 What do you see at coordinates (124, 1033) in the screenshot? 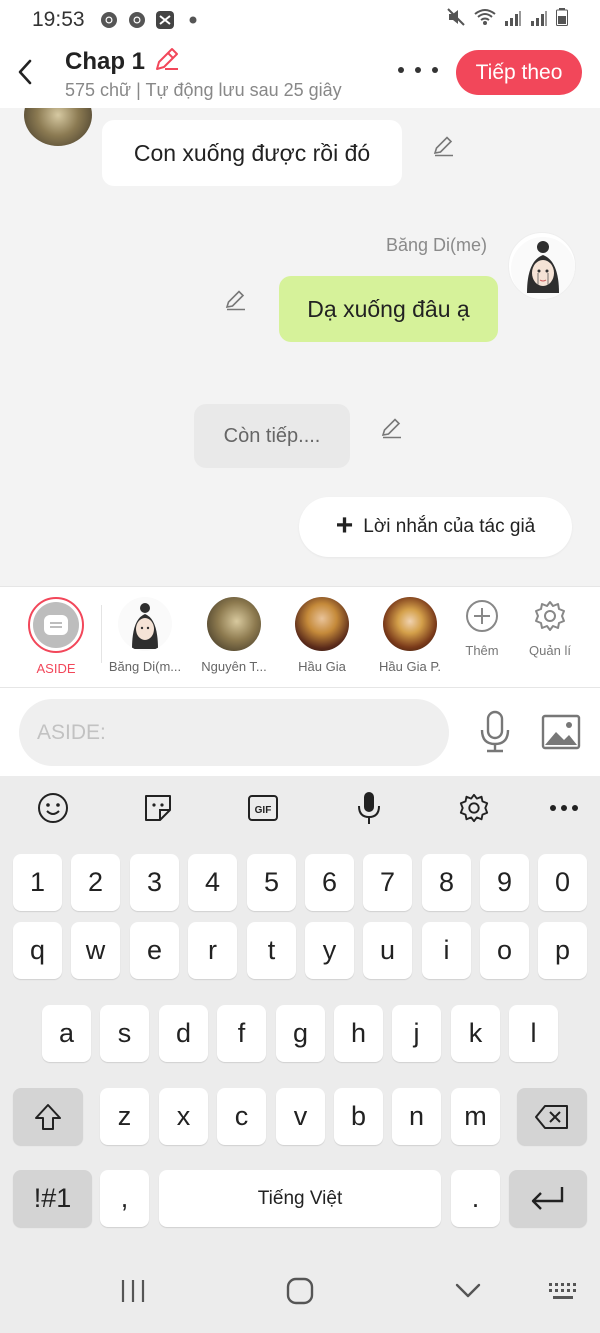
I see `key-s: s` at bounding box center [124, 1033].